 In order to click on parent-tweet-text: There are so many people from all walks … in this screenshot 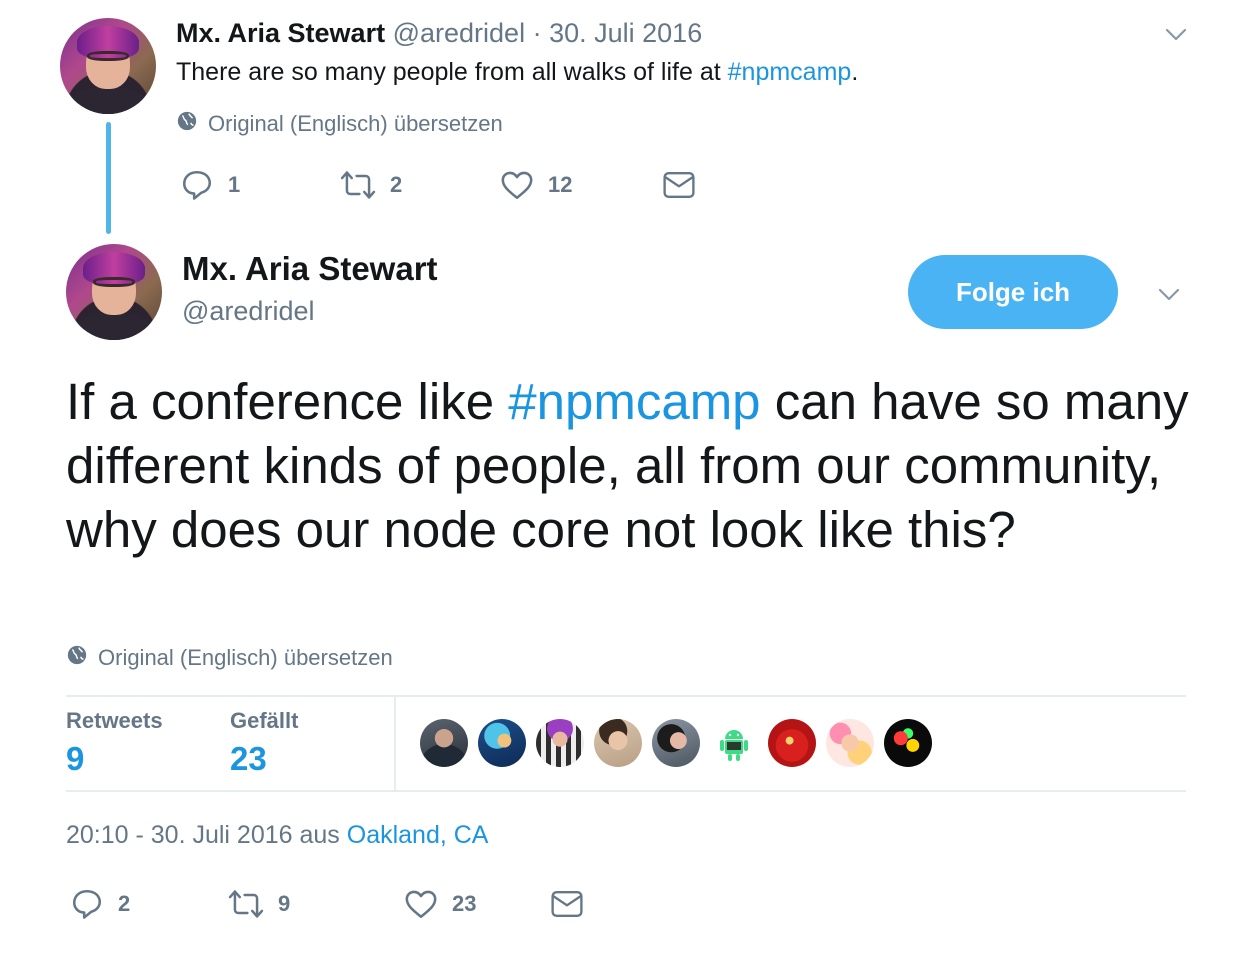, I will do `click(517, 72)`.